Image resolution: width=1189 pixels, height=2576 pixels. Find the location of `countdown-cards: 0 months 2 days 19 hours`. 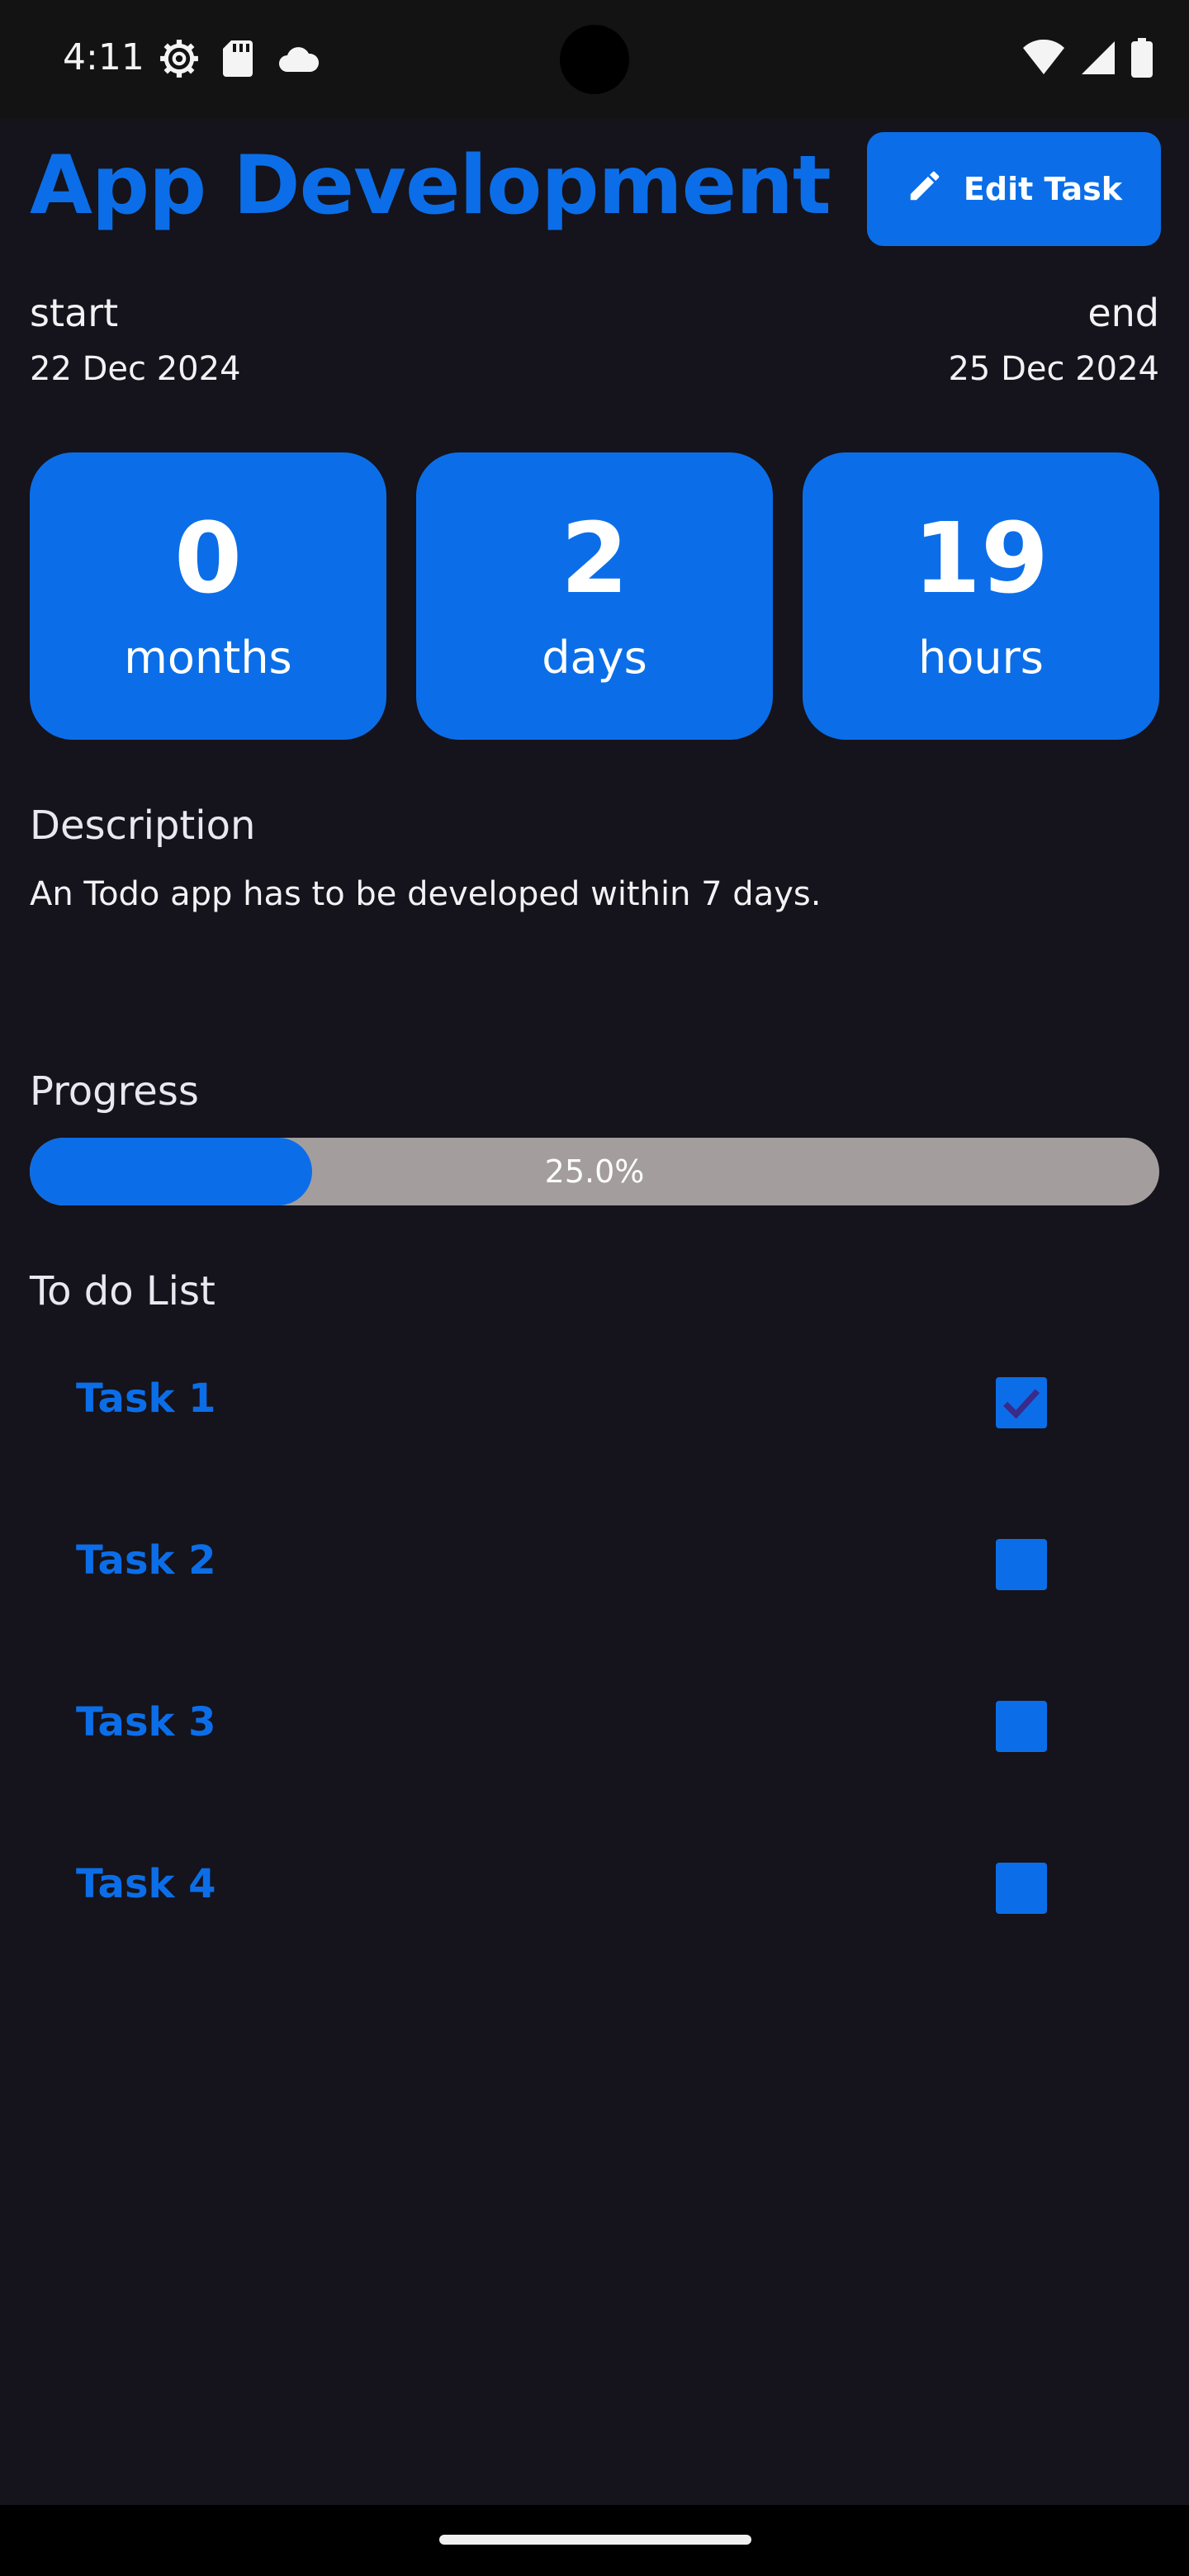

countdown-cards: 0 months 2 days 19 hours is located at coordinates (594, 596).